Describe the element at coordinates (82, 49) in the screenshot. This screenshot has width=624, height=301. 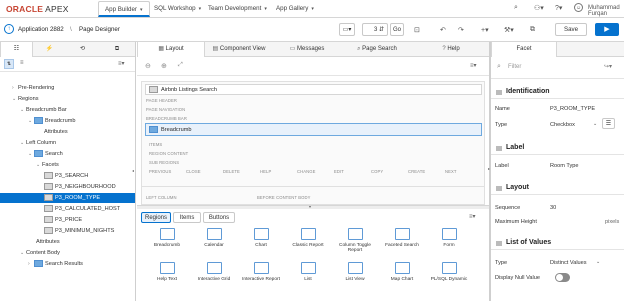
I see `tab-processing: ⟲` at that location.